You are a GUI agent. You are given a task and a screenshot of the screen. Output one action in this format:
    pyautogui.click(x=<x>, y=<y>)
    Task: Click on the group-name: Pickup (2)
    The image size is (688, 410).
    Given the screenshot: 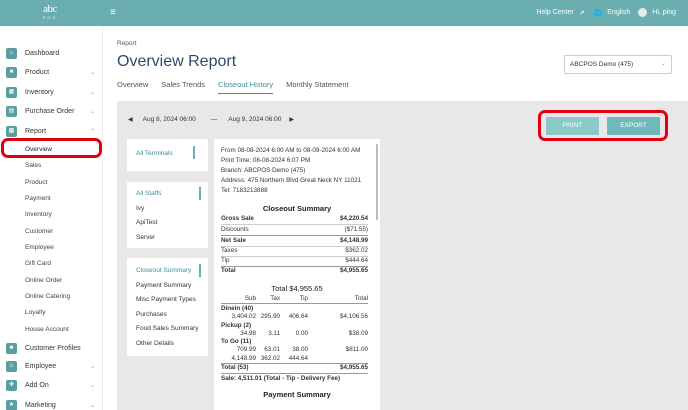 What is the action you would take?
    pyautogui.click(x=236, y=325)
    